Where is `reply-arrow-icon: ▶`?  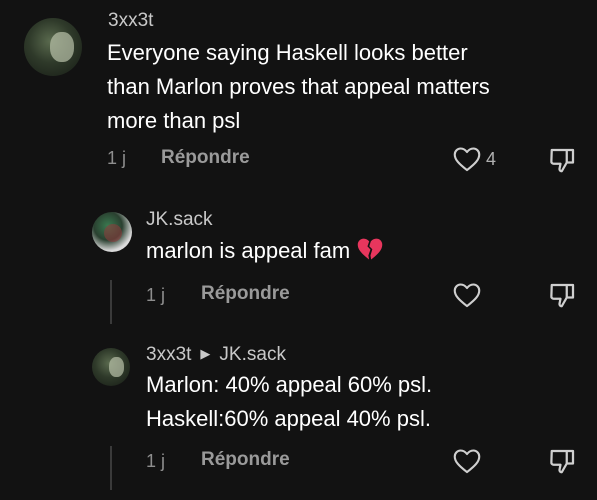
reply-arrow-icon: ▶ is located at coordinates (205, 353).